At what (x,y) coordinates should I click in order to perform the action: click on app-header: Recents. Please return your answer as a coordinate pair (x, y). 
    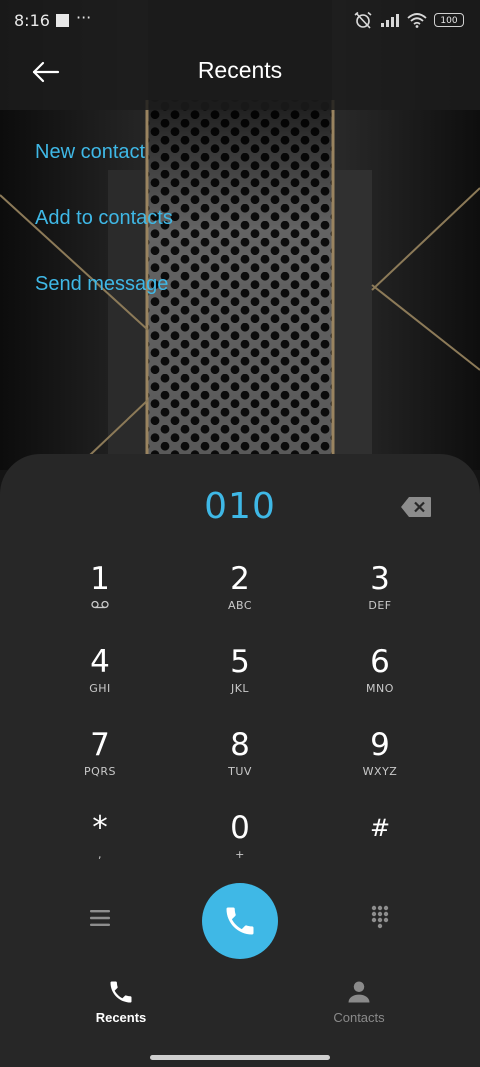
    Looking at the image, I should click on (240, 72).